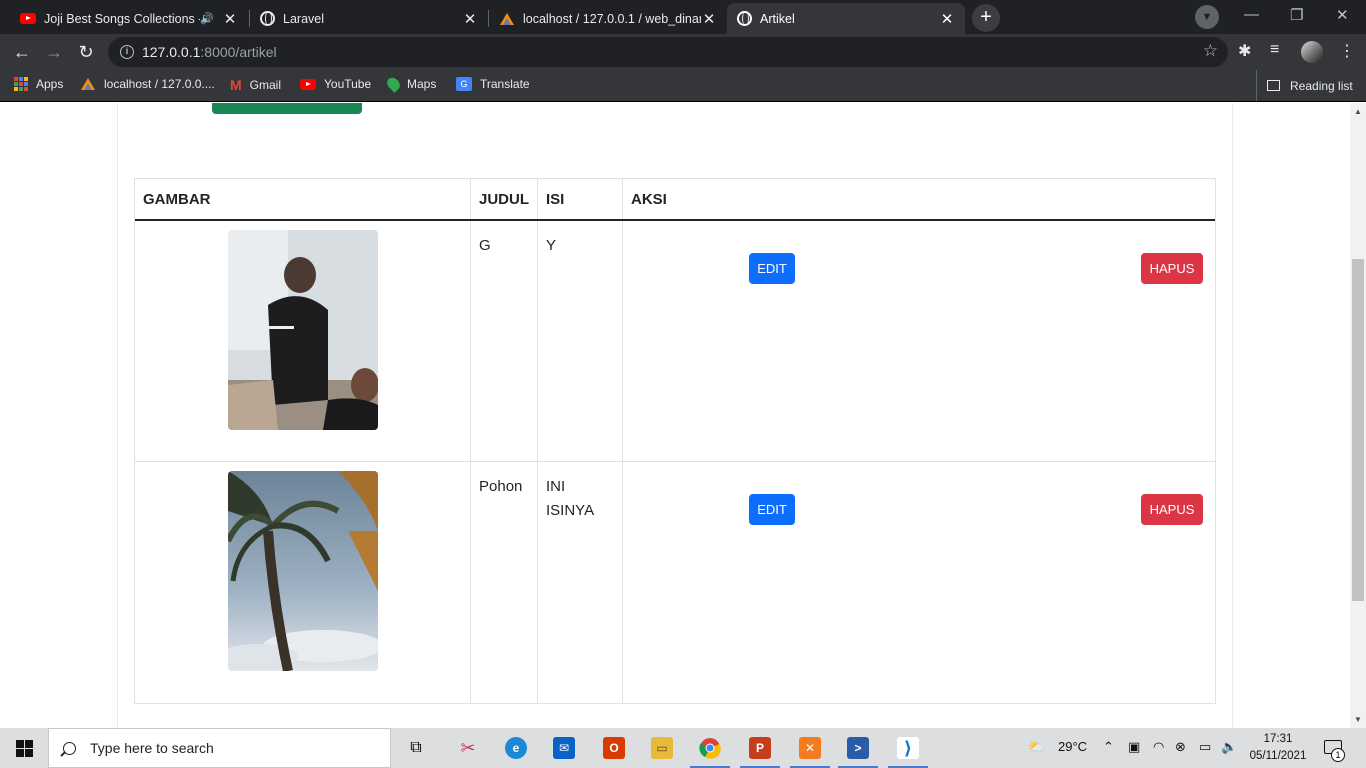 The height and width of the screenshot is (768, 1366). What do you see at coordinates (236, 85) in the screenshot?
I see `gmail-icon: M` at bounding box center [236, 85].